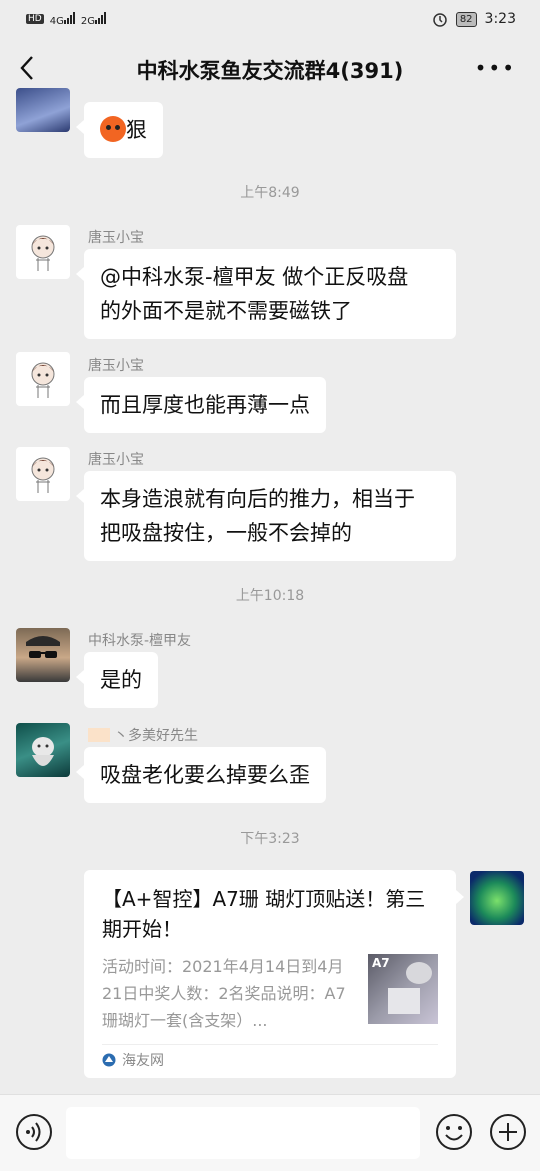 The height and width of the screenshot is (1171, 540). Describe the element at coordinates (205, 405) in the screenshot. I see `message-text: 而且厚度也能再薄一点` at that location.